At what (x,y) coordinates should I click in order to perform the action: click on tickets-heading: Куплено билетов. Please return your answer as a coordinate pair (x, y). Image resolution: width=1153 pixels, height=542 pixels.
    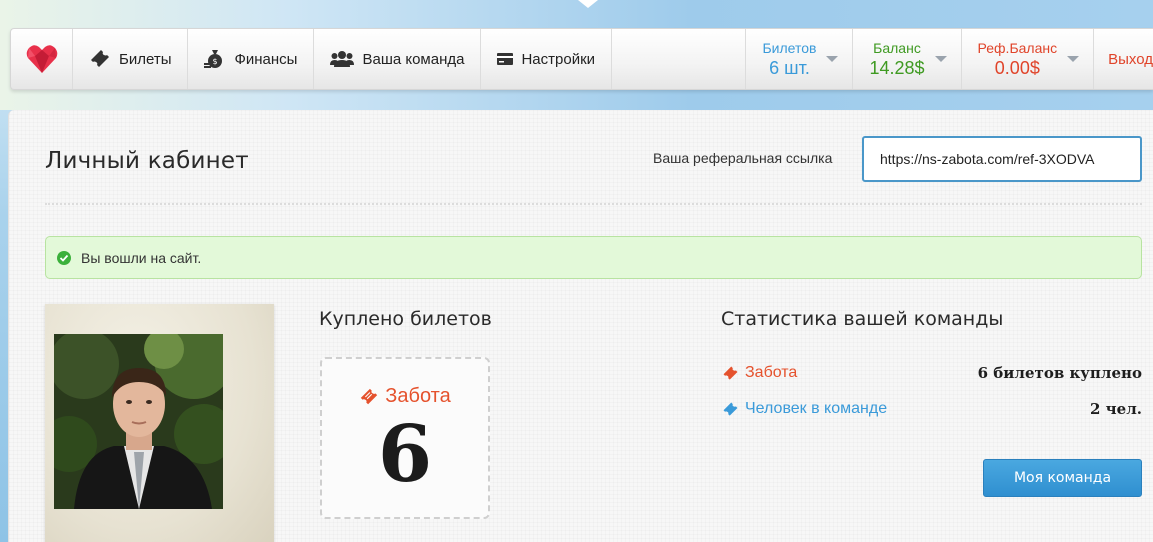
    Looking at the image, I should click on (405, 319).